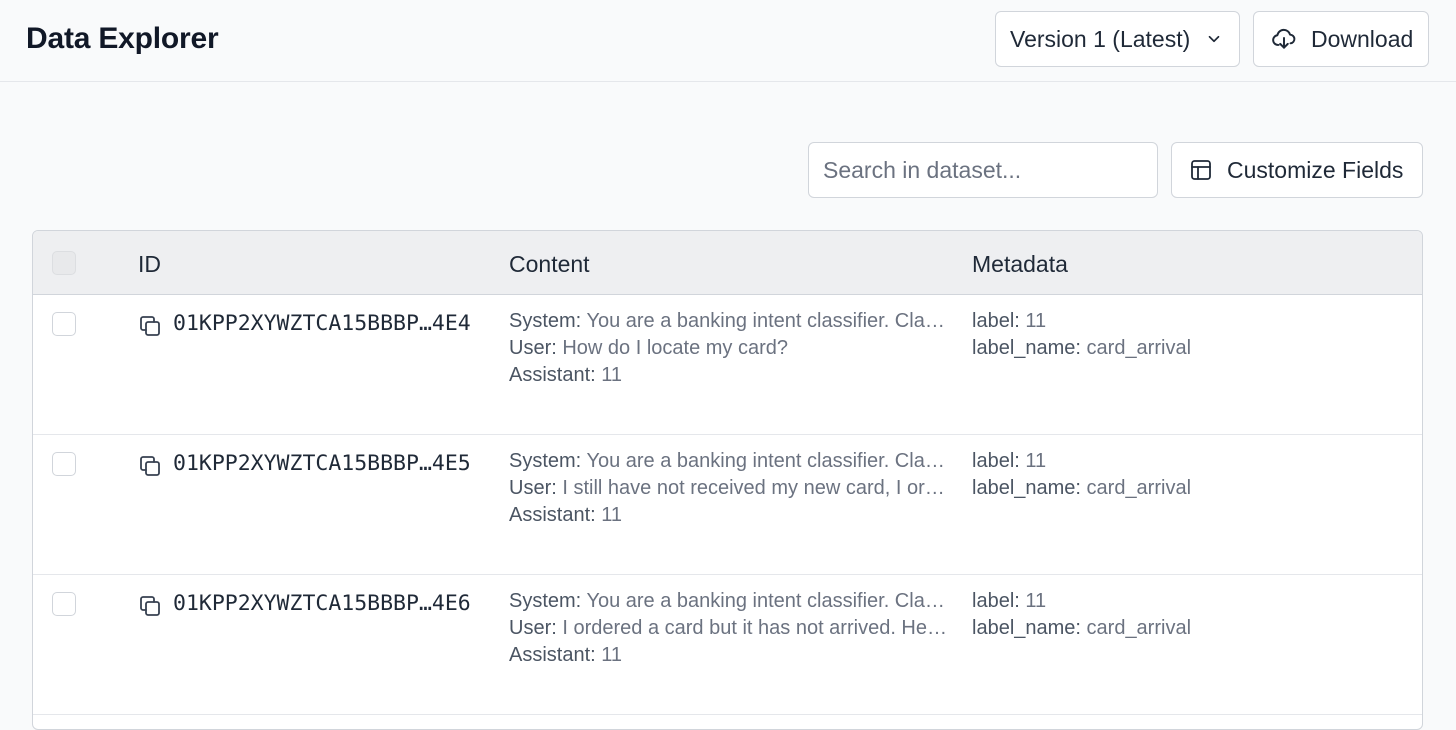 The width and height of the screenshot is (1456, 730). I want to click on customize-fields-label: Customize Fields, so click(1315, 169).